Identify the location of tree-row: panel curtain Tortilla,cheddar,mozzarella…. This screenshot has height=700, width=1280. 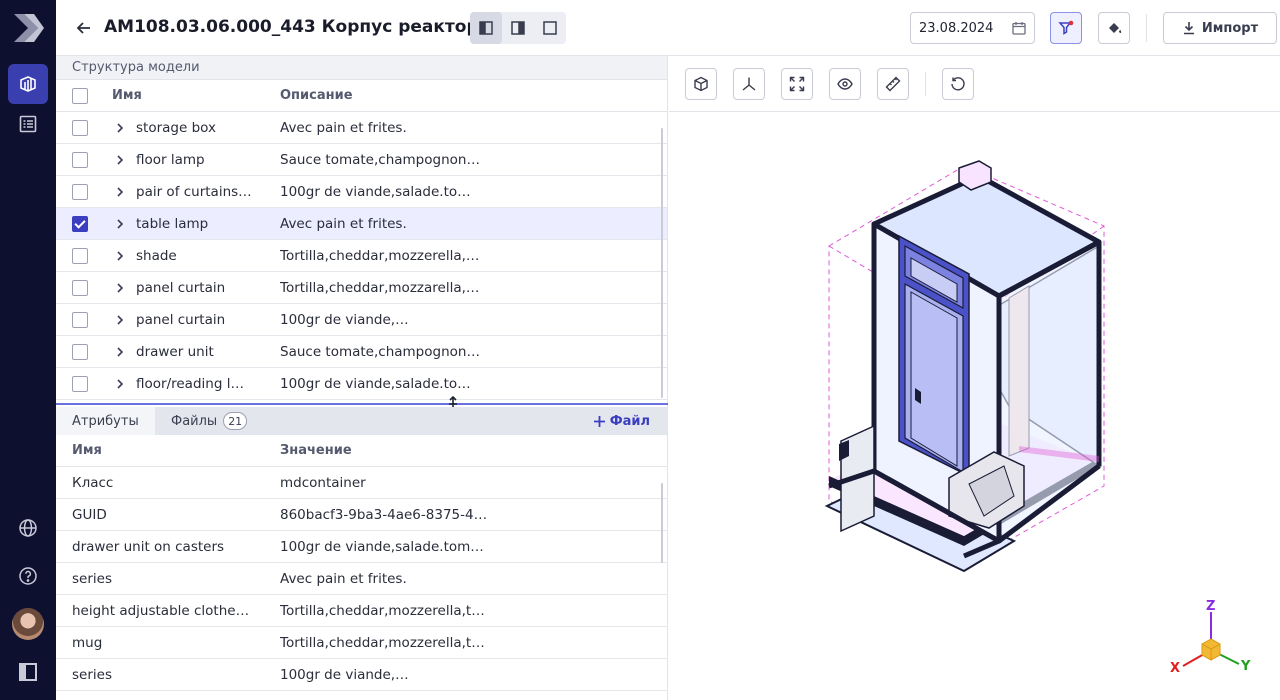
(361, 288).